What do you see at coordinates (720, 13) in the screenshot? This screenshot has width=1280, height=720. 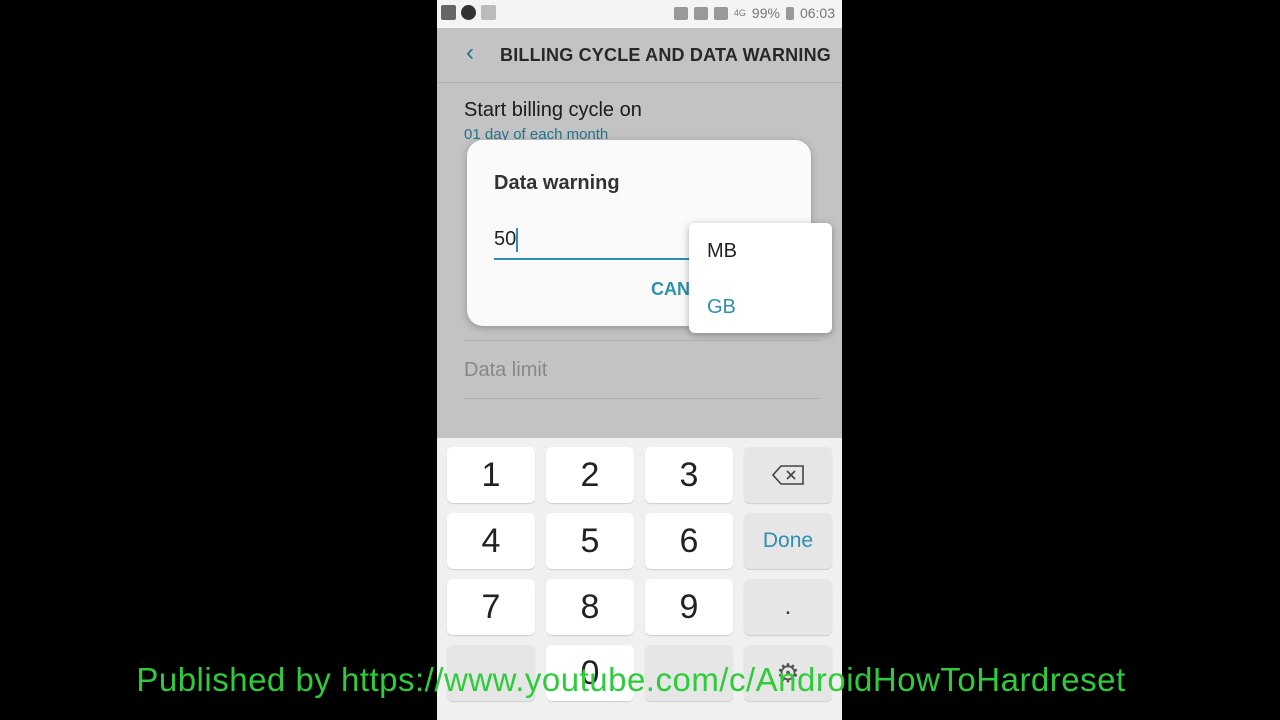 I see `signal-icon` at bounding box center [720, 13].